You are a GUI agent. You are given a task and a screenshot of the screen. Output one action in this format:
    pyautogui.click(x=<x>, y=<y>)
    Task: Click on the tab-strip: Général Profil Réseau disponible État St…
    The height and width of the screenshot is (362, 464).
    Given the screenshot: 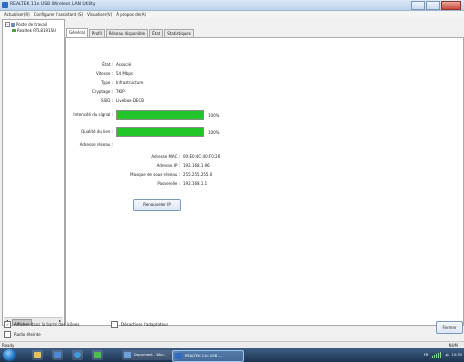 What is the action you would take?
    pyautogui.click(x=130, y=32)
    